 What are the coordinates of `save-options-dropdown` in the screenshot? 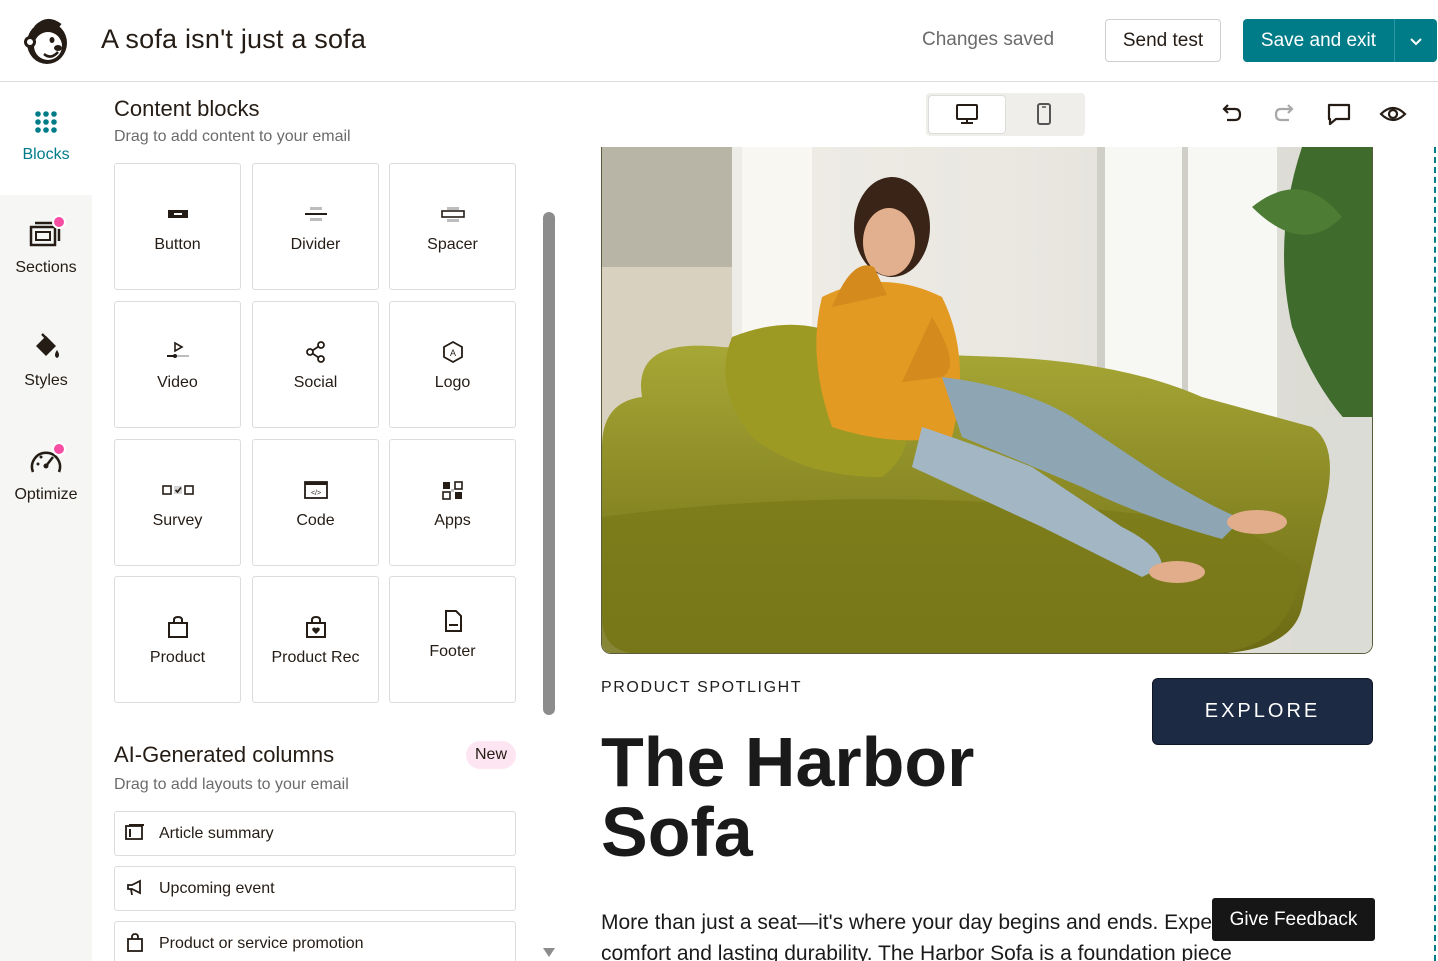 It's located at (1415, 40).